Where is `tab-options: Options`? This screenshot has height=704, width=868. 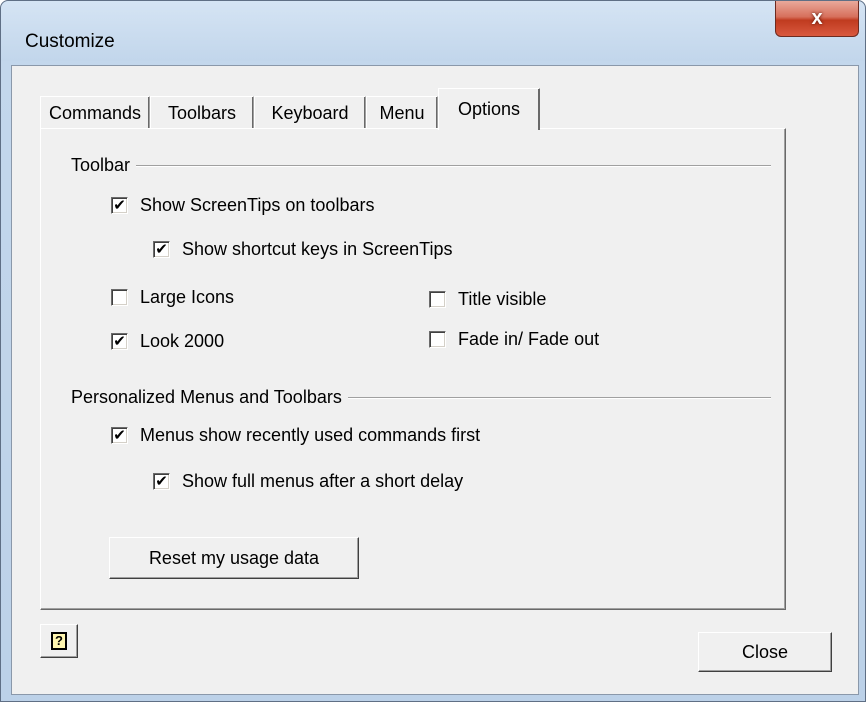 tab-options: Options is located at coordinates (489, 109).